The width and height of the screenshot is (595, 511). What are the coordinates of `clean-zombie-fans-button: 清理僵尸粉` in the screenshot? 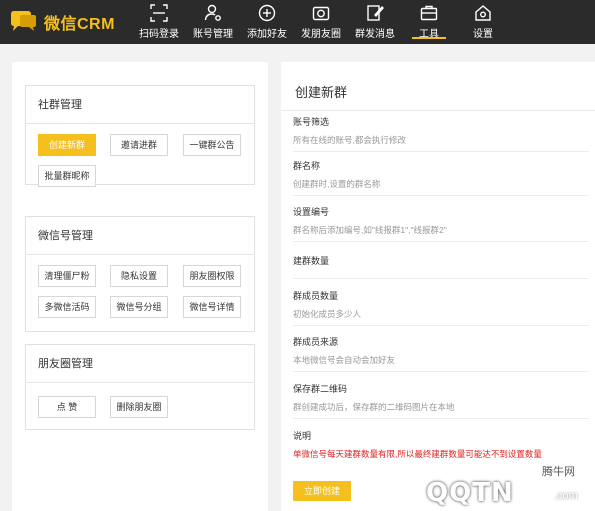 It's located at (67, 276).